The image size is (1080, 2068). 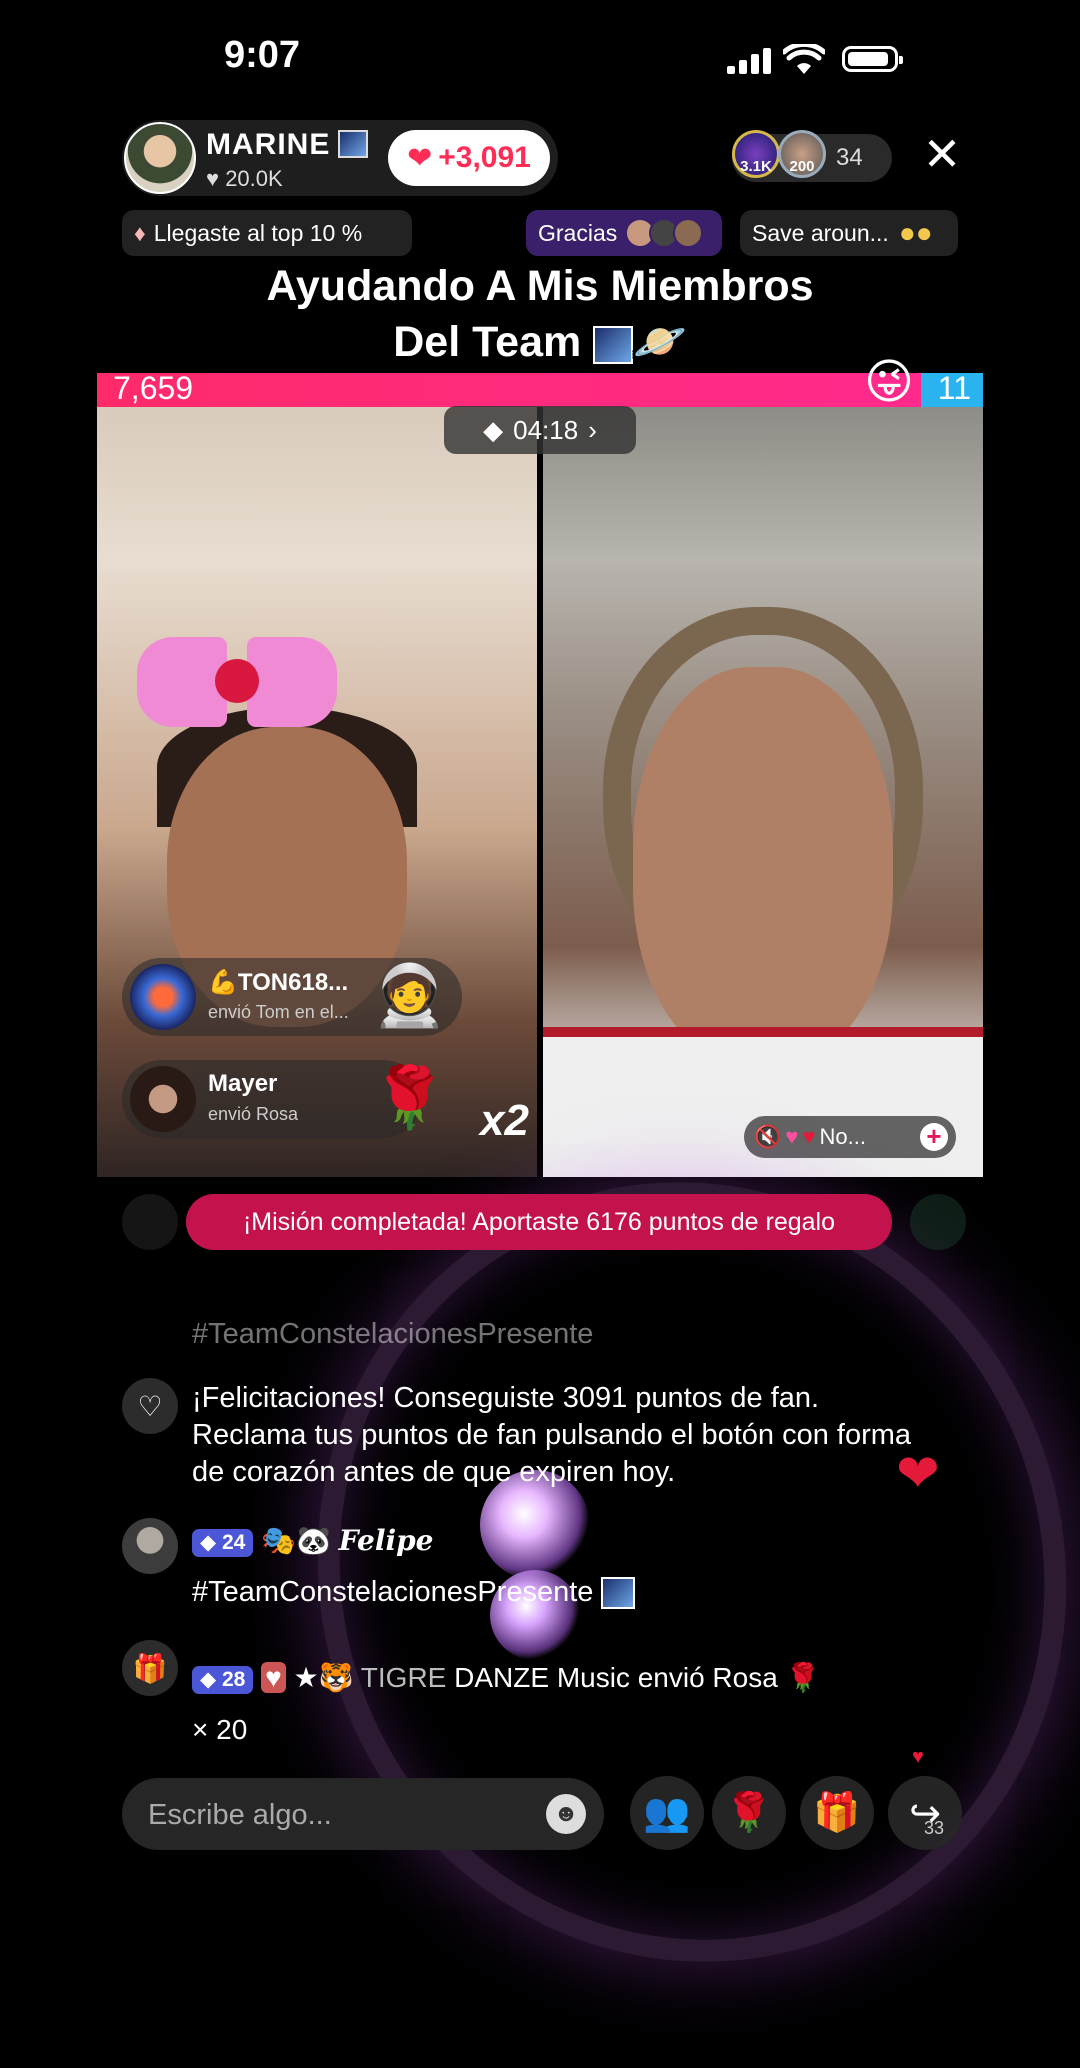 I want to click on gifter-name: TIGRE, so click(x=403, y=1677).